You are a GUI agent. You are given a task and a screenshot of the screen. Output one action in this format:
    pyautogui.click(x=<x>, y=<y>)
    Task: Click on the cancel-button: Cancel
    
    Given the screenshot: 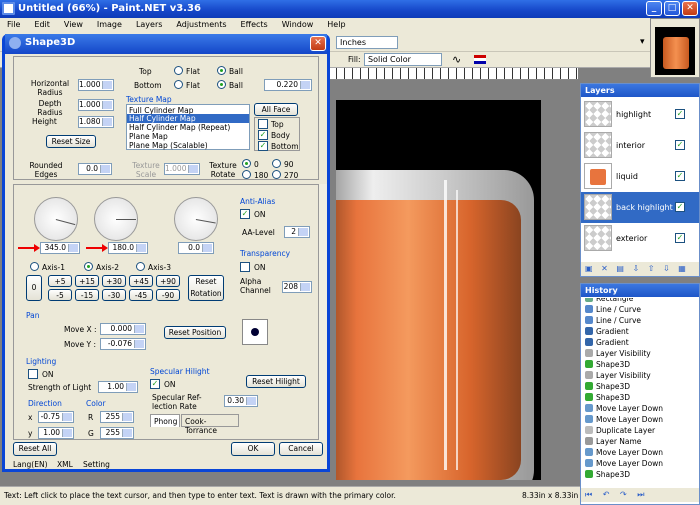 What is the action you would take?
    pyautogui.click(x=301, y=449)
    